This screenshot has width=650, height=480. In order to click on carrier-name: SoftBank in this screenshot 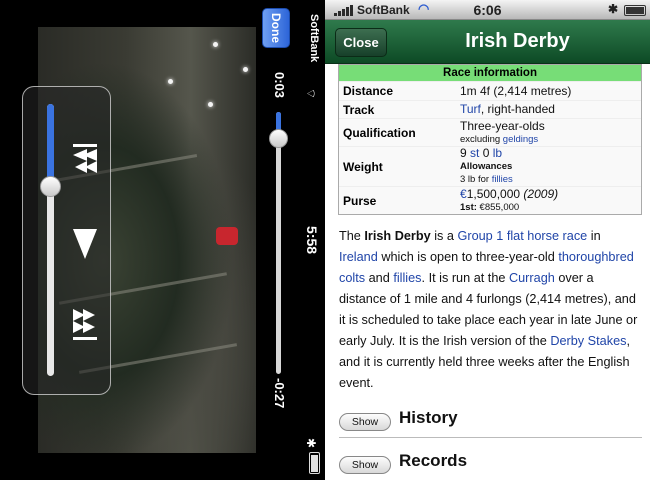, I will do `click(314, 38)`.